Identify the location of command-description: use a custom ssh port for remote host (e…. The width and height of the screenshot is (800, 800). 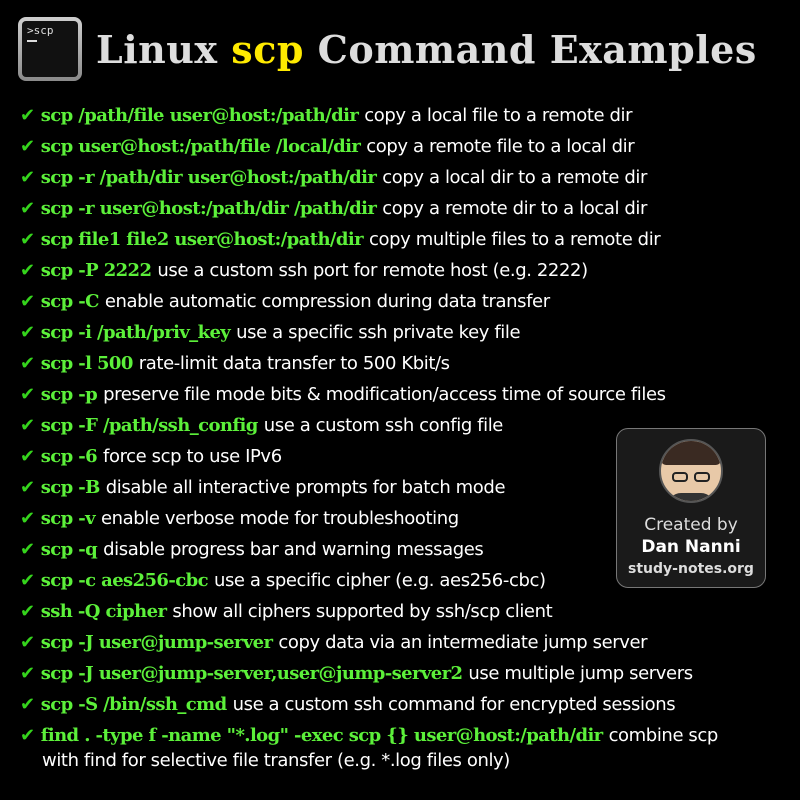
(372, 270).